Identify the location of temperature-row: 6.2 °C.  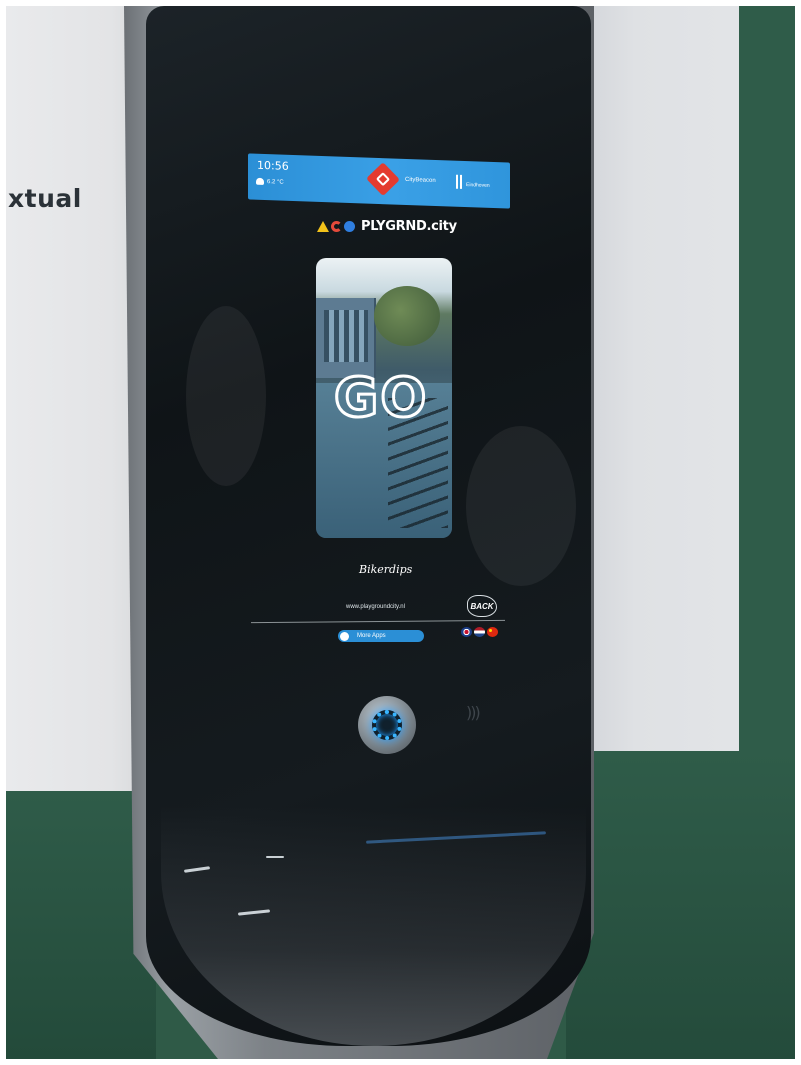
(270, 181).